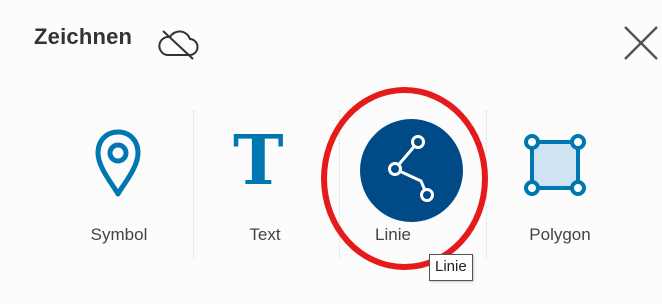  What do you see at coordinates (265, 234) in the screenshot?
I see `tool-label-text: Text` at bounding box center [265, 234].